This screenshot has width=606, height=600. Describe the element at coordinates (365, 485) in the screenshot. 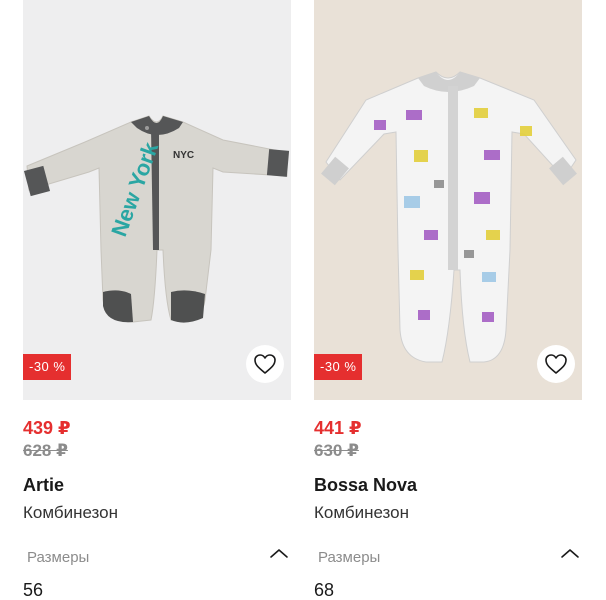

I see `brand-name: Bossa Nova` at that location.